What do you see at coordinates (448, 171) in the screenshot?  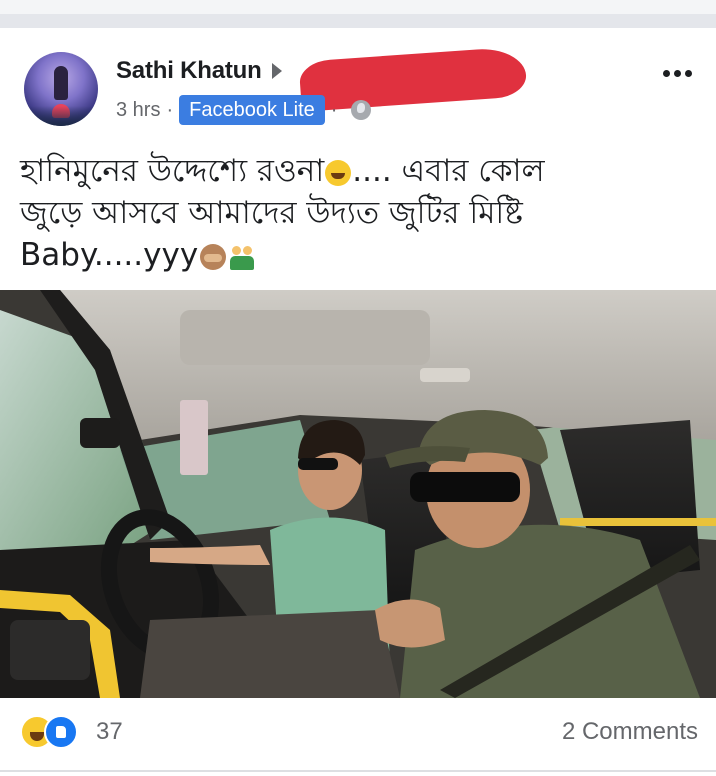 I see `post-text-part: .... এবার কোল` at bounding box center [448, 171].